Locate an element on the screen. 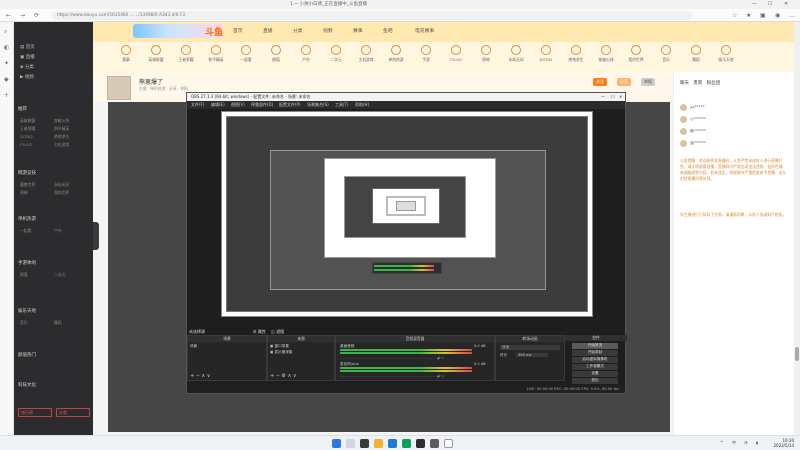 The image size is (800, 450). scene-controls: + − ∧ ∨ is located at coordinates (200, 376).